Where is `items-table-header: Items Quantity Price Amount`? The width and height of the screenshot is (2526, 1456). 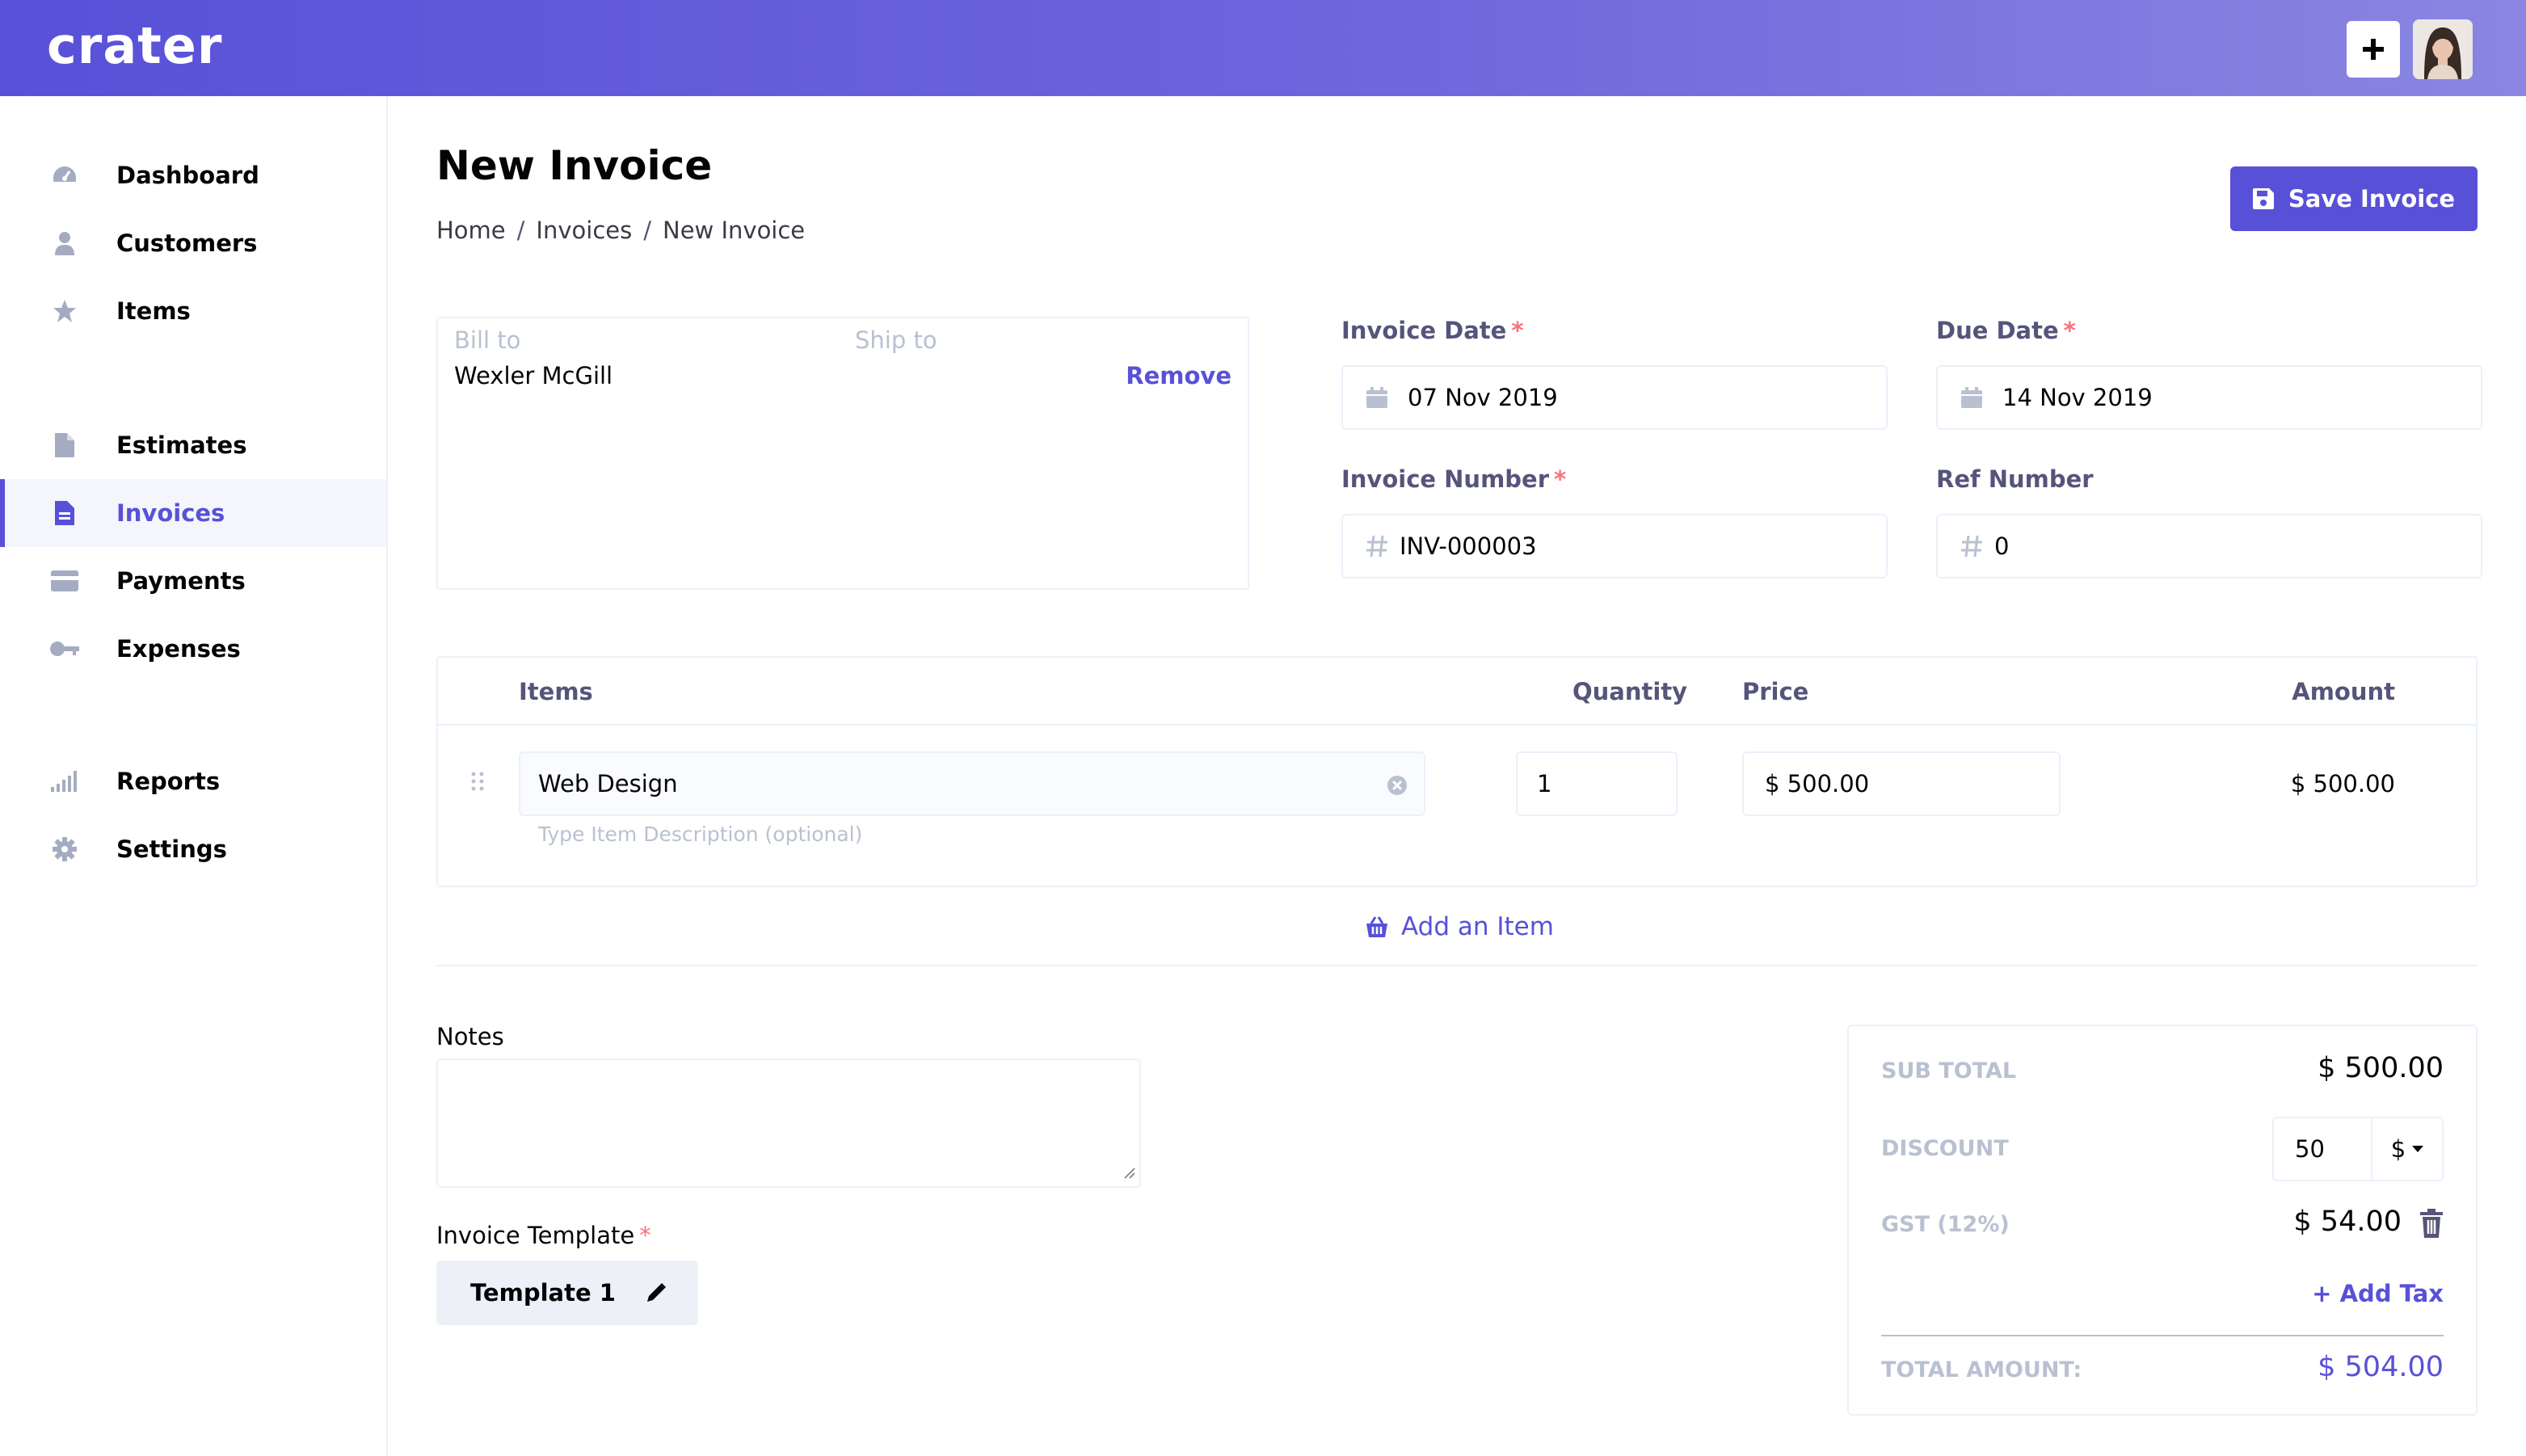 items-table-header: Items Quantity Price Amount is located at coordinates (1457, 692).